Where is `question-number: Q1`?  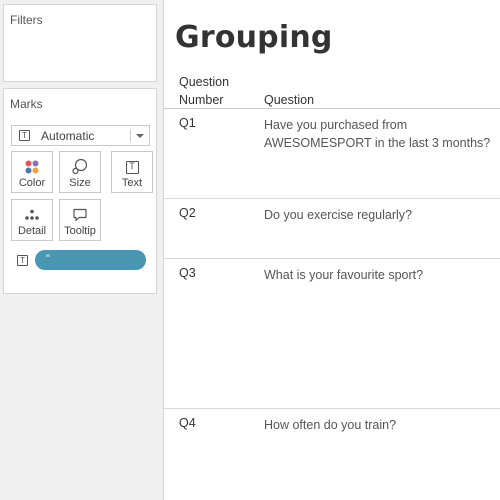
question-number: Q1 is located at coordinates (187, 123).